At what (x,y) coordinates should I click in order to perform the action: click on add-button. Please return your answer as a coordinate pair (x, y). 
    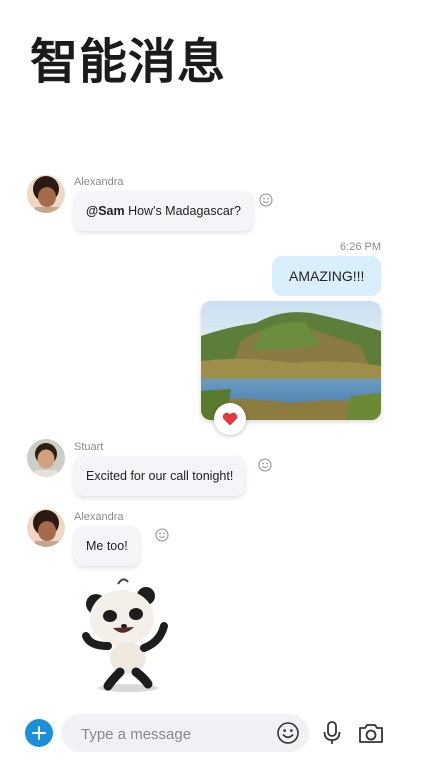
    Looking at the image, I should click on (39, 733).